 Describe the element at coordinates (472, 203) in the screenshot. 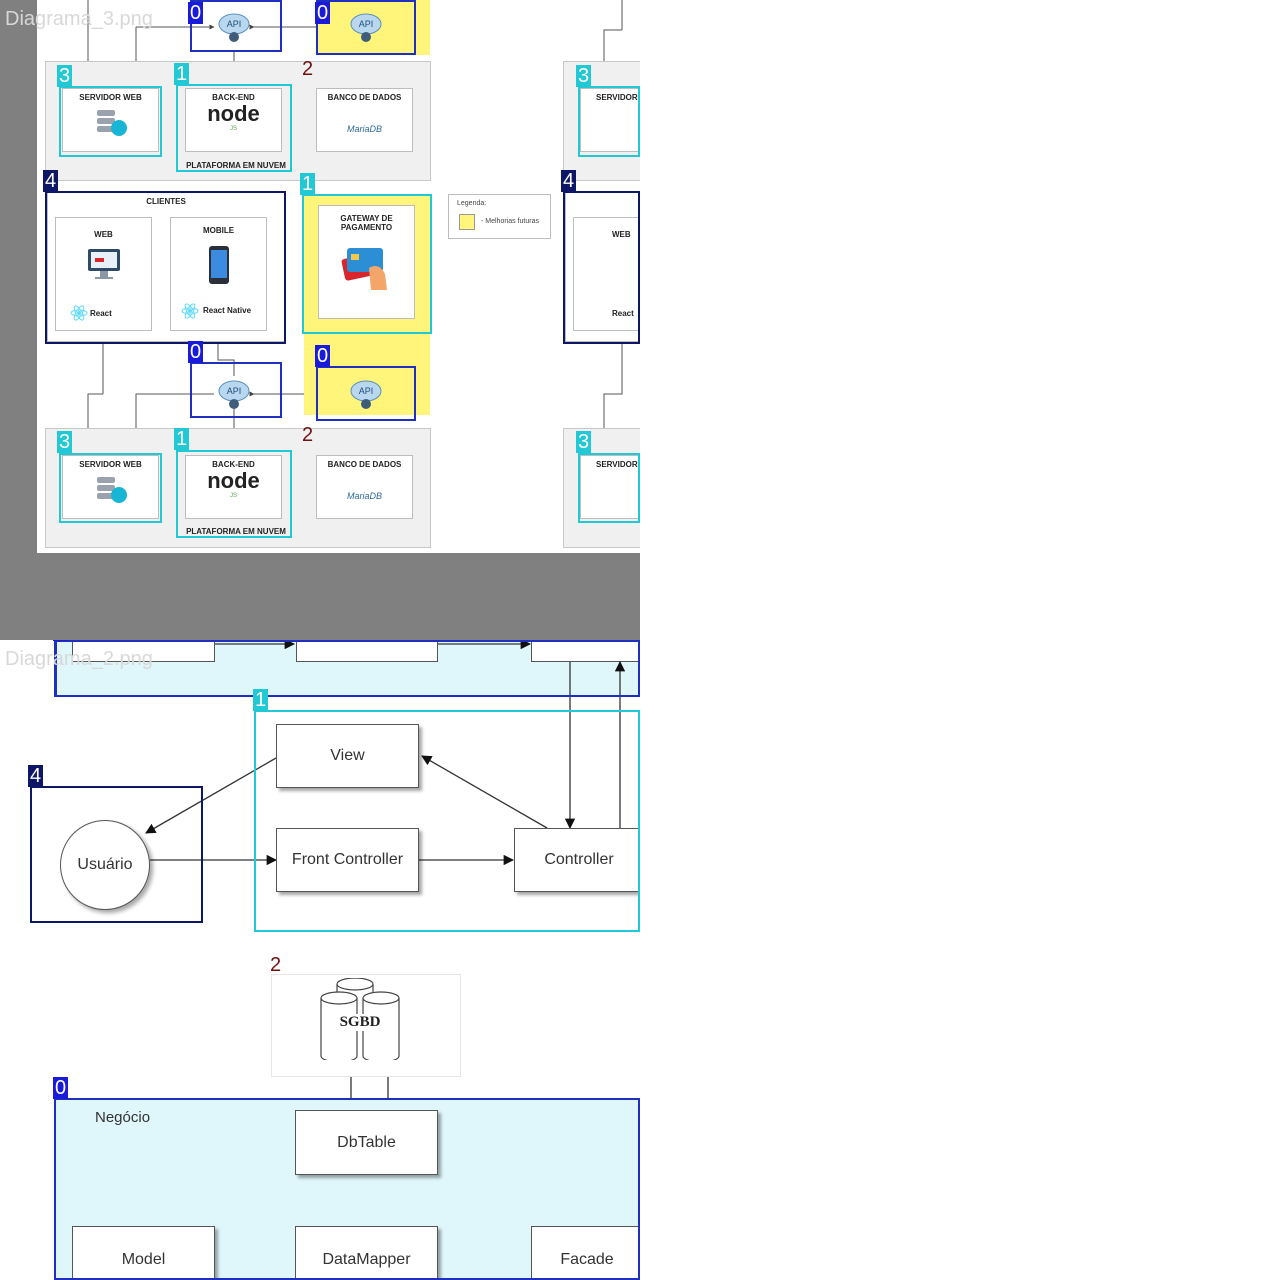

I see `legend-title: Legenda:` at that location.